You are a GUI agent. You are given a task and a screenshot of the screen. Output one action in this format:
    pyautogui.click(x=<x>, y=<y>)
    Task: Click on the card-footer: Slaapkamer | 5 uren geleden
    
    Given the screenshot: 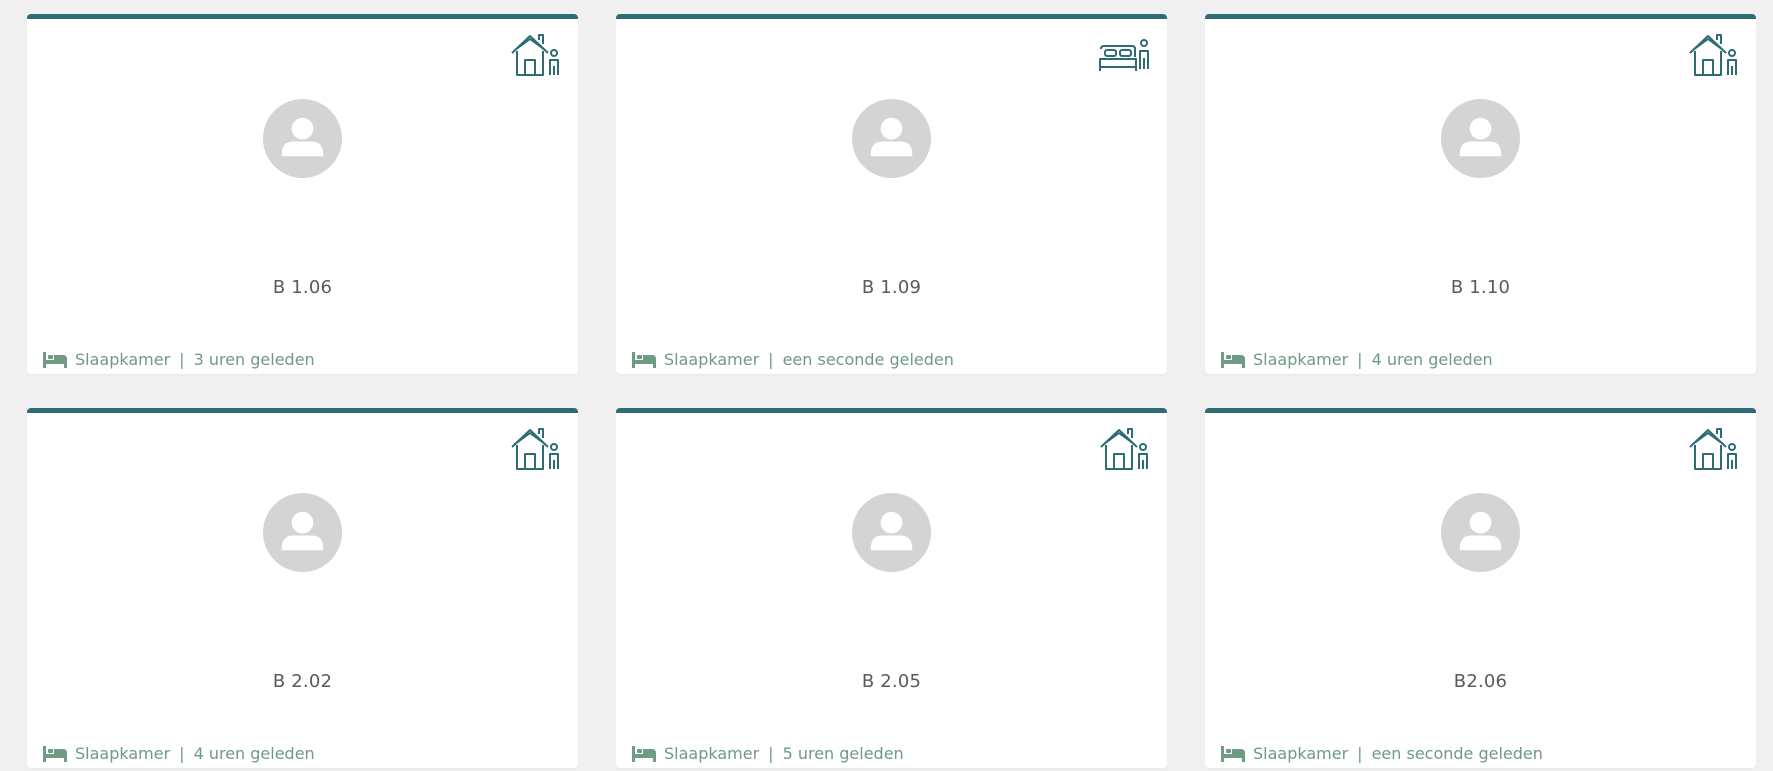 What is the action you would take?
    pyautogui.click(x=768, y=753)
    